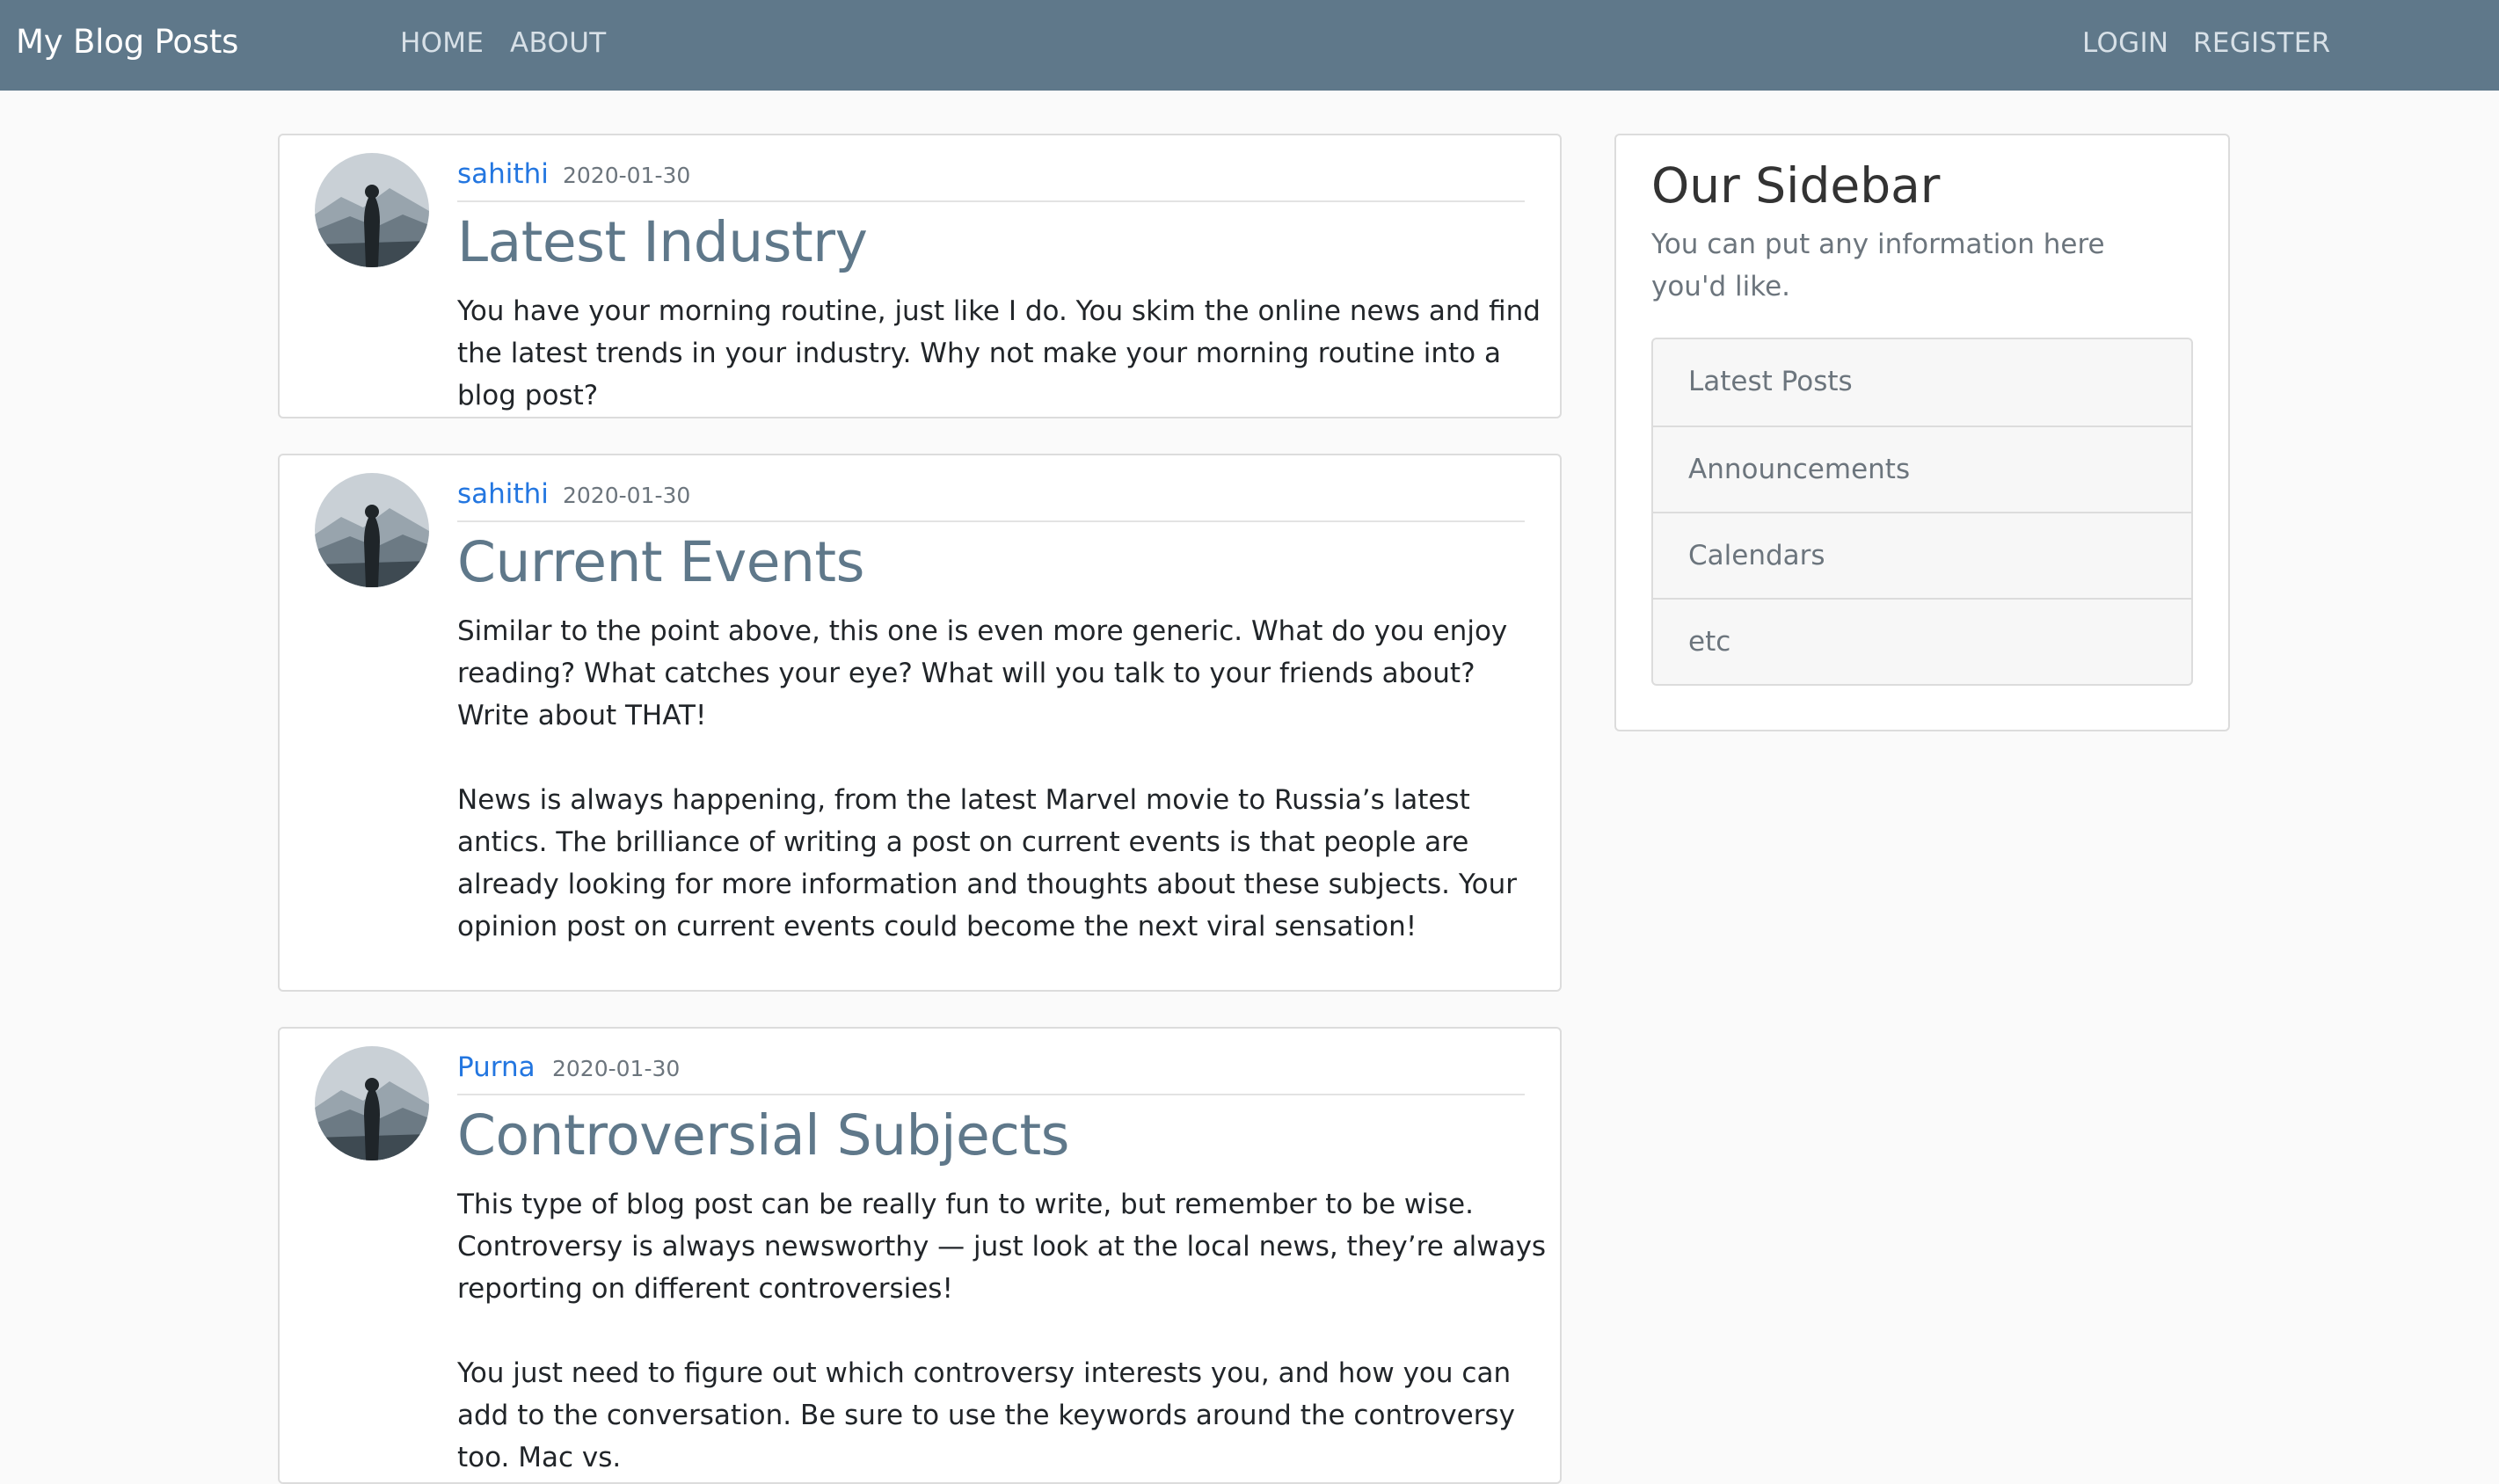 Image resolution: width=2499 pixels, height=1484 pixels. What do you see at coordinates (2125, 44) in the screenshot?
I see `nav-login-link: LOGIN` at bounding box center [2125, 44].